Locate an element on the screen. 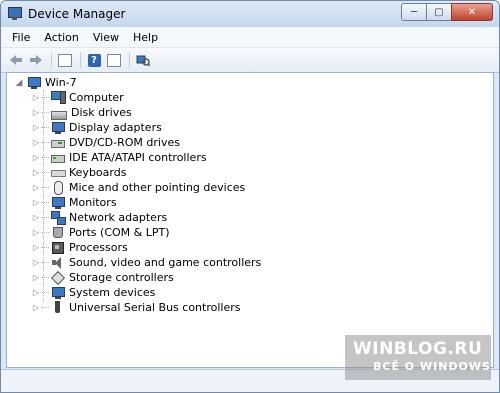 The width and height of the screenshot is (500, 393). window-title: Device Manager is located at coordinates (77, 14).